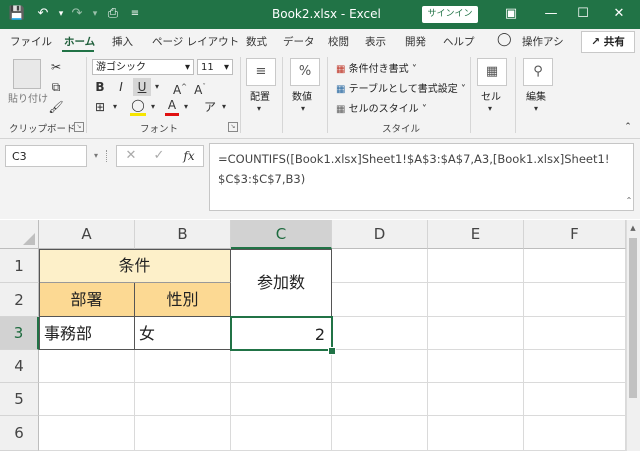  I want to click on name-box: C3, so click(46, 156).